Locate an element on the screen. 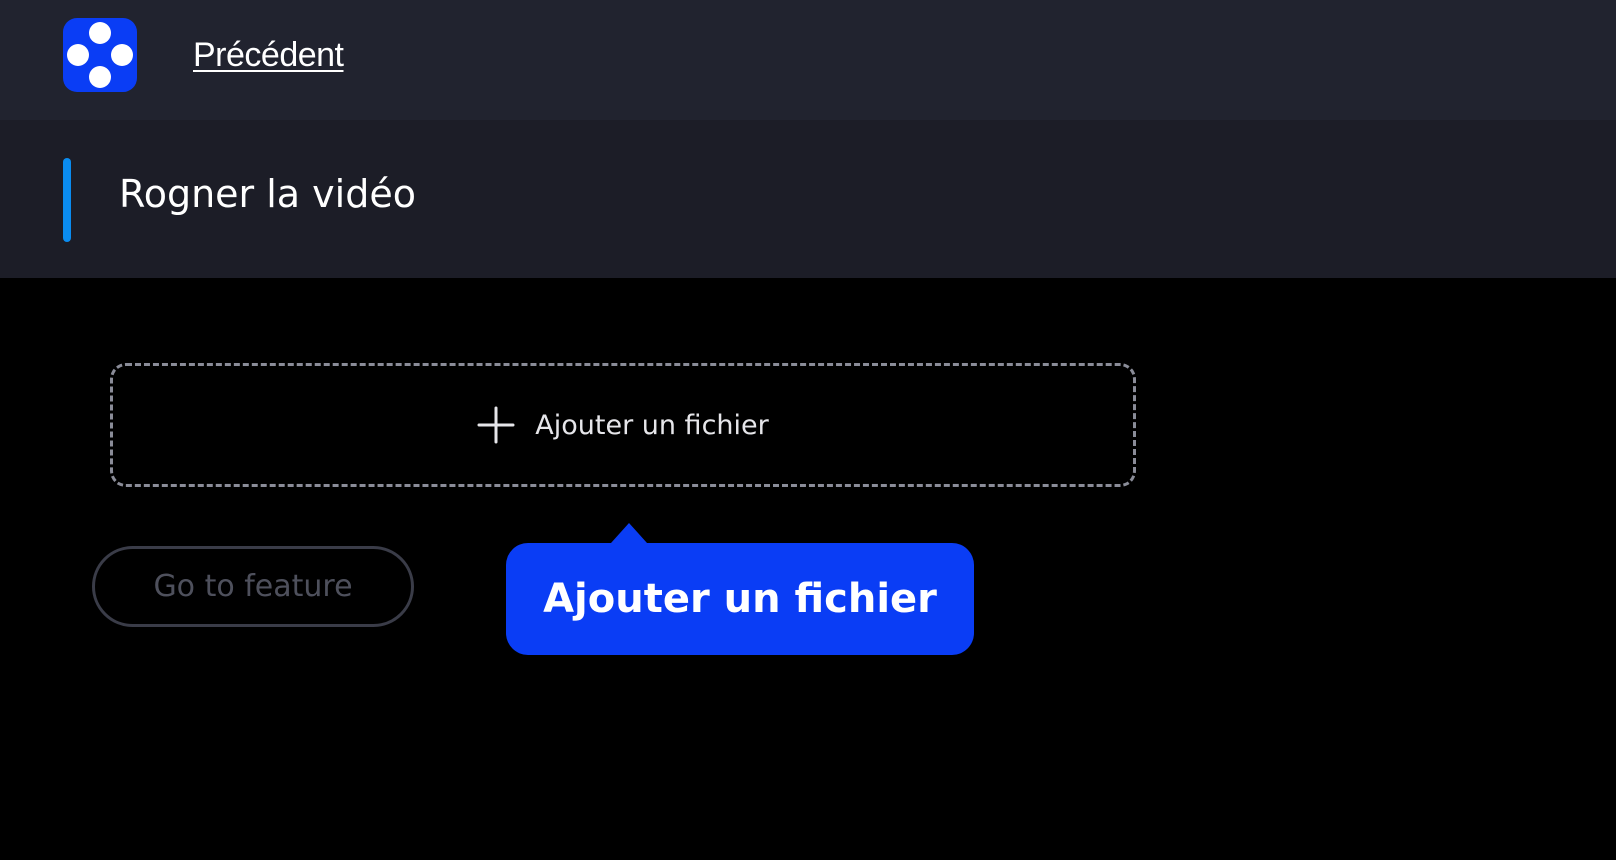 The height and width of the screenshot is (860, 1616). dropzone-content: Ajouter un fichier is located at coordinates (623, 425).